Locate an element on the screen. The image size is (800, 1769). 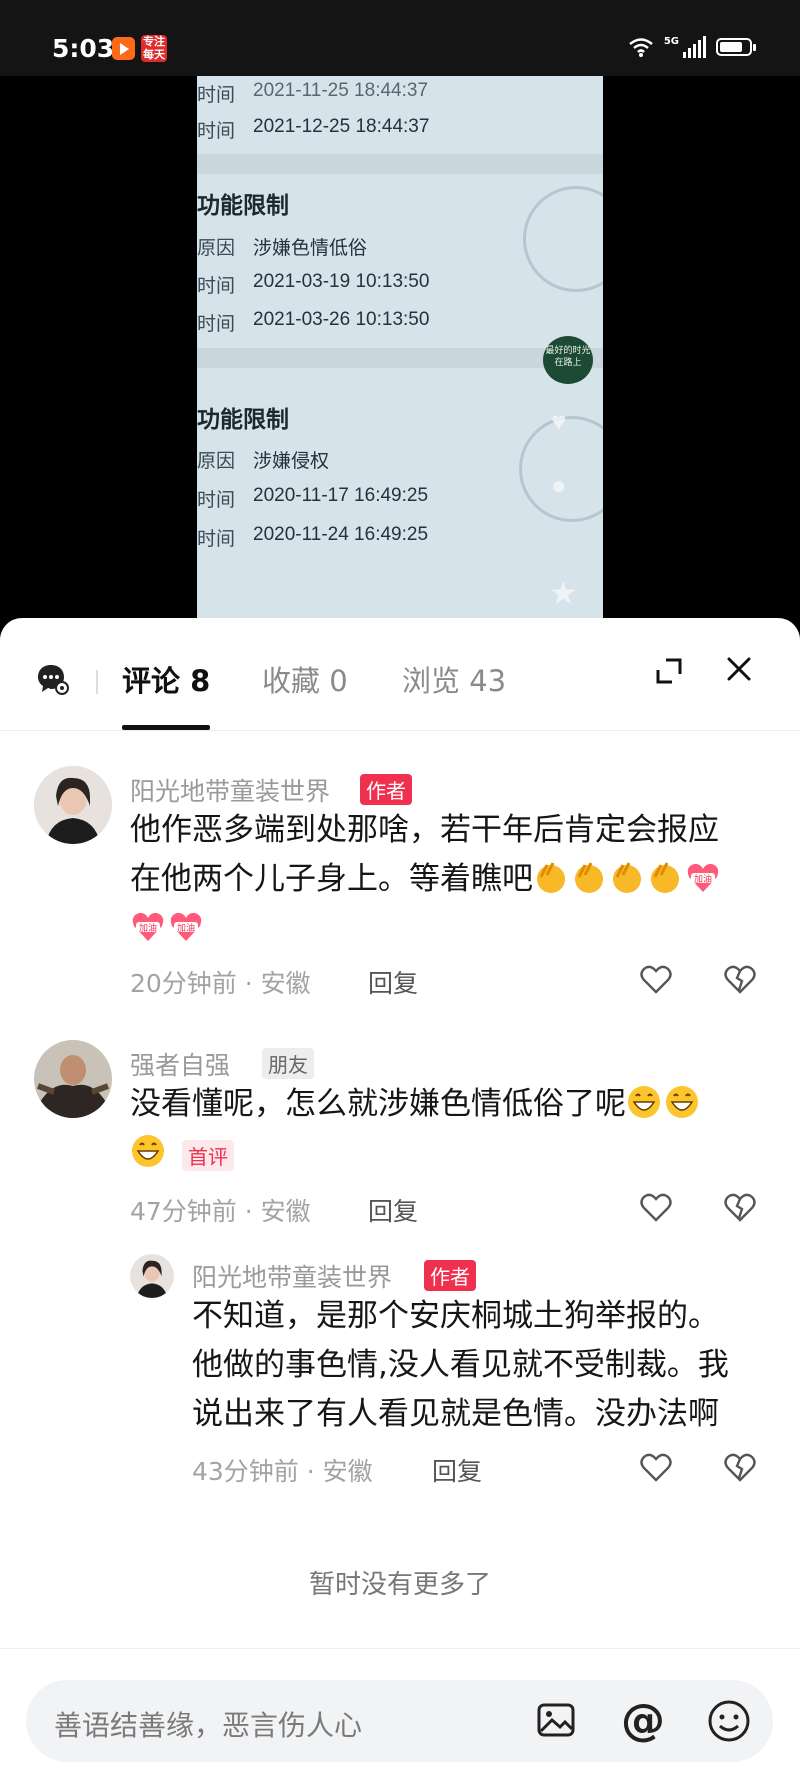
tab-bar: 评论 8 收藏 0 浏览 43 is located at coordinates (400, 674).